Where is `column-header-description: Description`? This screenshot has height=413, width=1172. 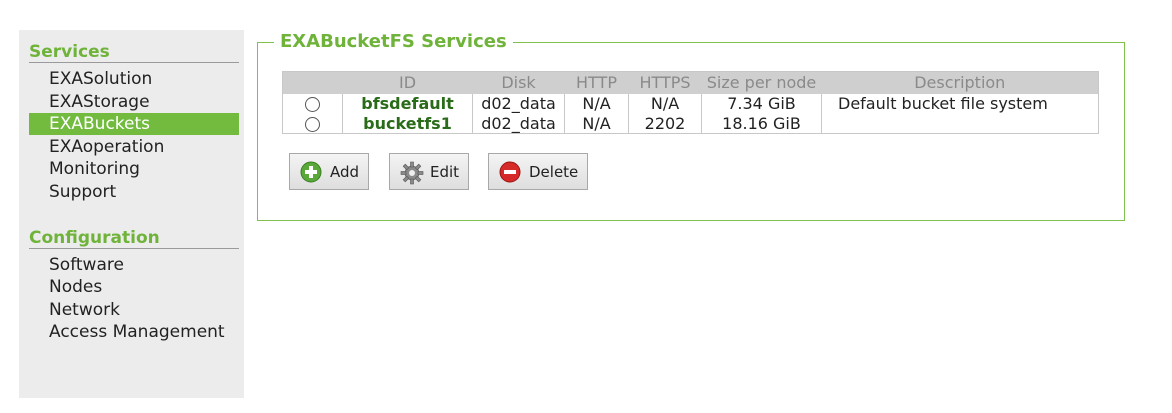 column-header-description: Description is located at coordinates (960, 82).